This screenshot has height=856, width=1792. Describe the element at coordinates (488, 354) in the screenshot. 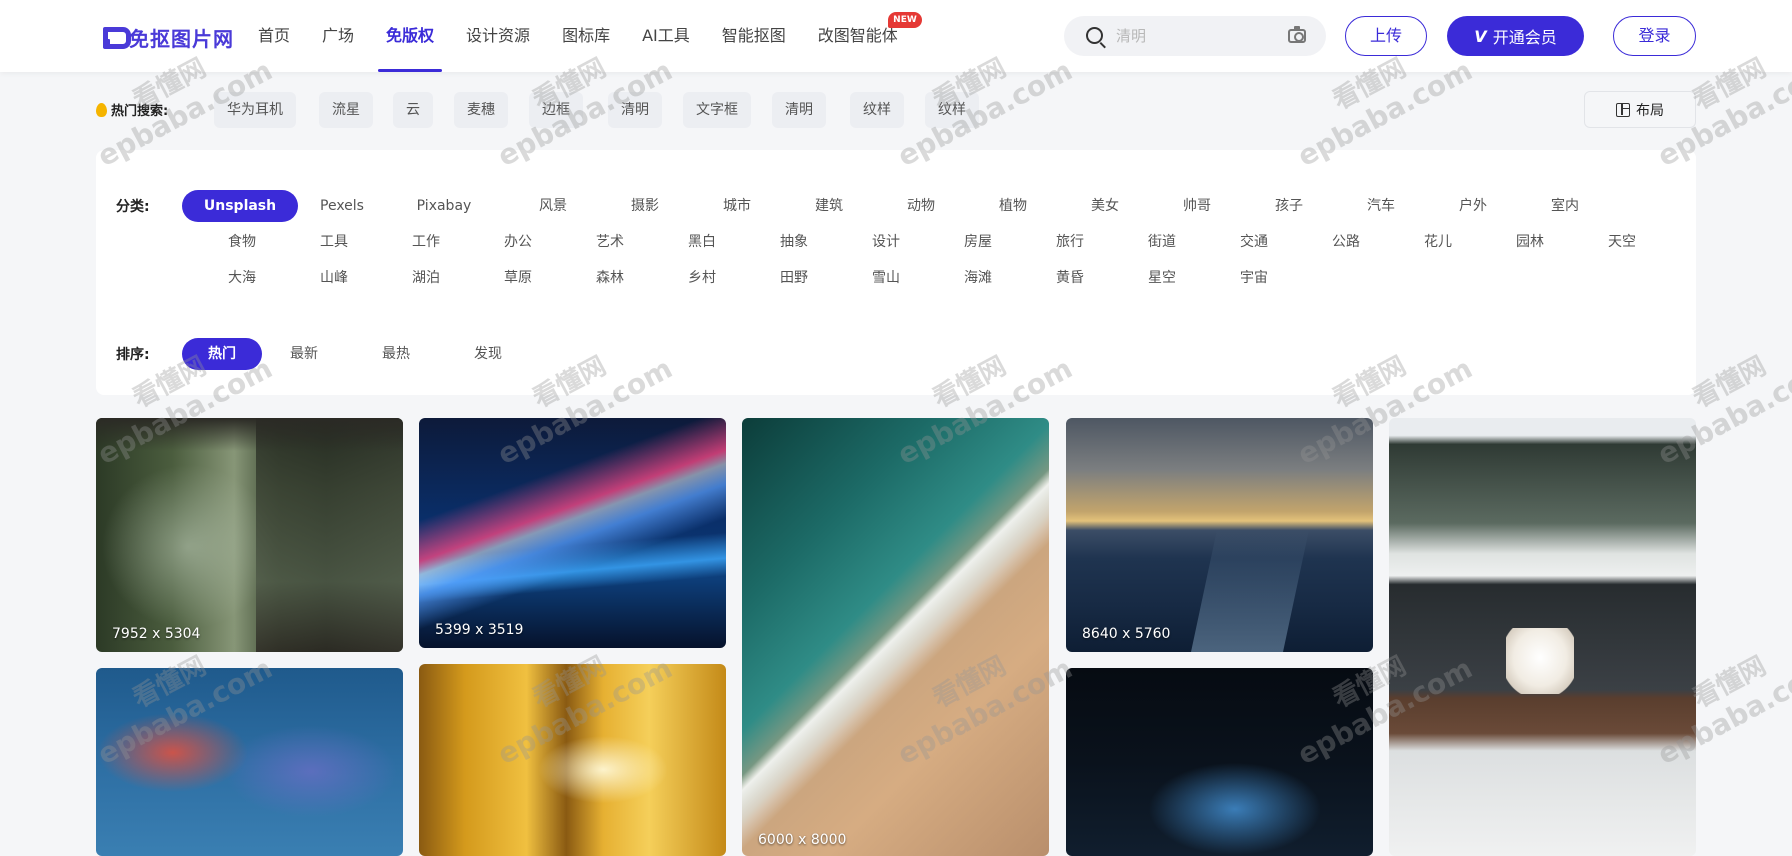

I see `sort-chip: 发现` at that location.